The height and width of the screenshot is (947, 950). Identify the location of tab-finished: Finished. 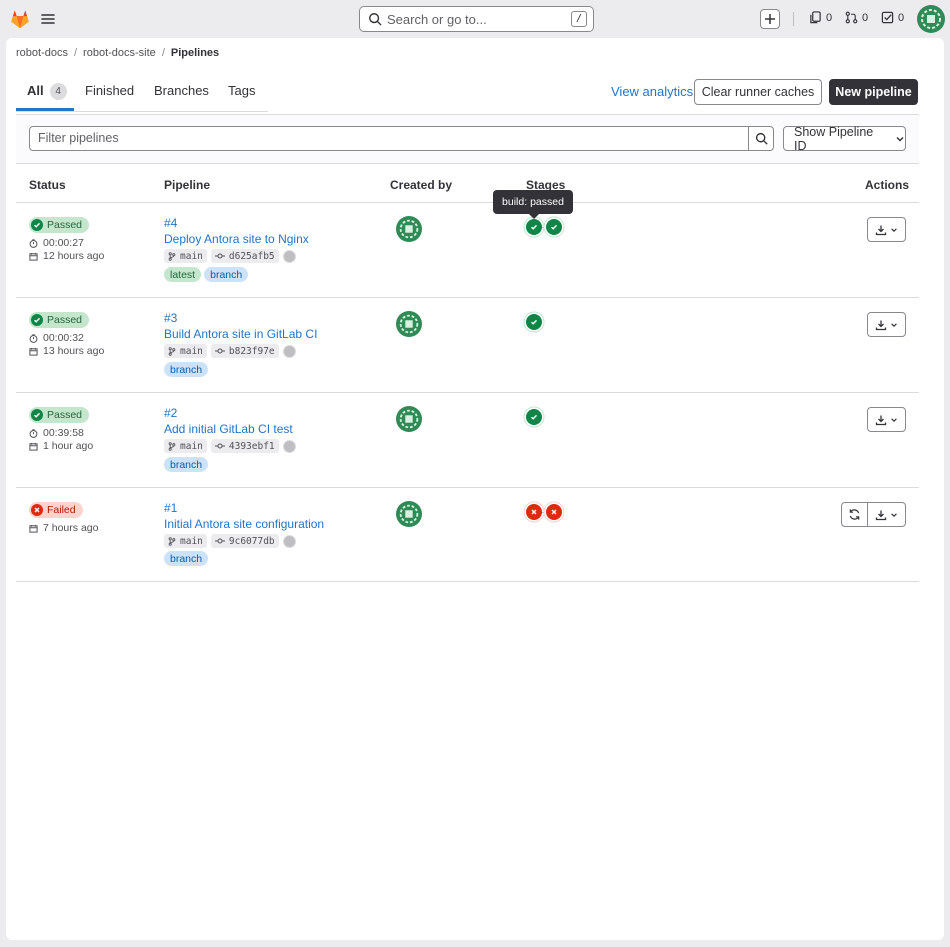
(109, 90).